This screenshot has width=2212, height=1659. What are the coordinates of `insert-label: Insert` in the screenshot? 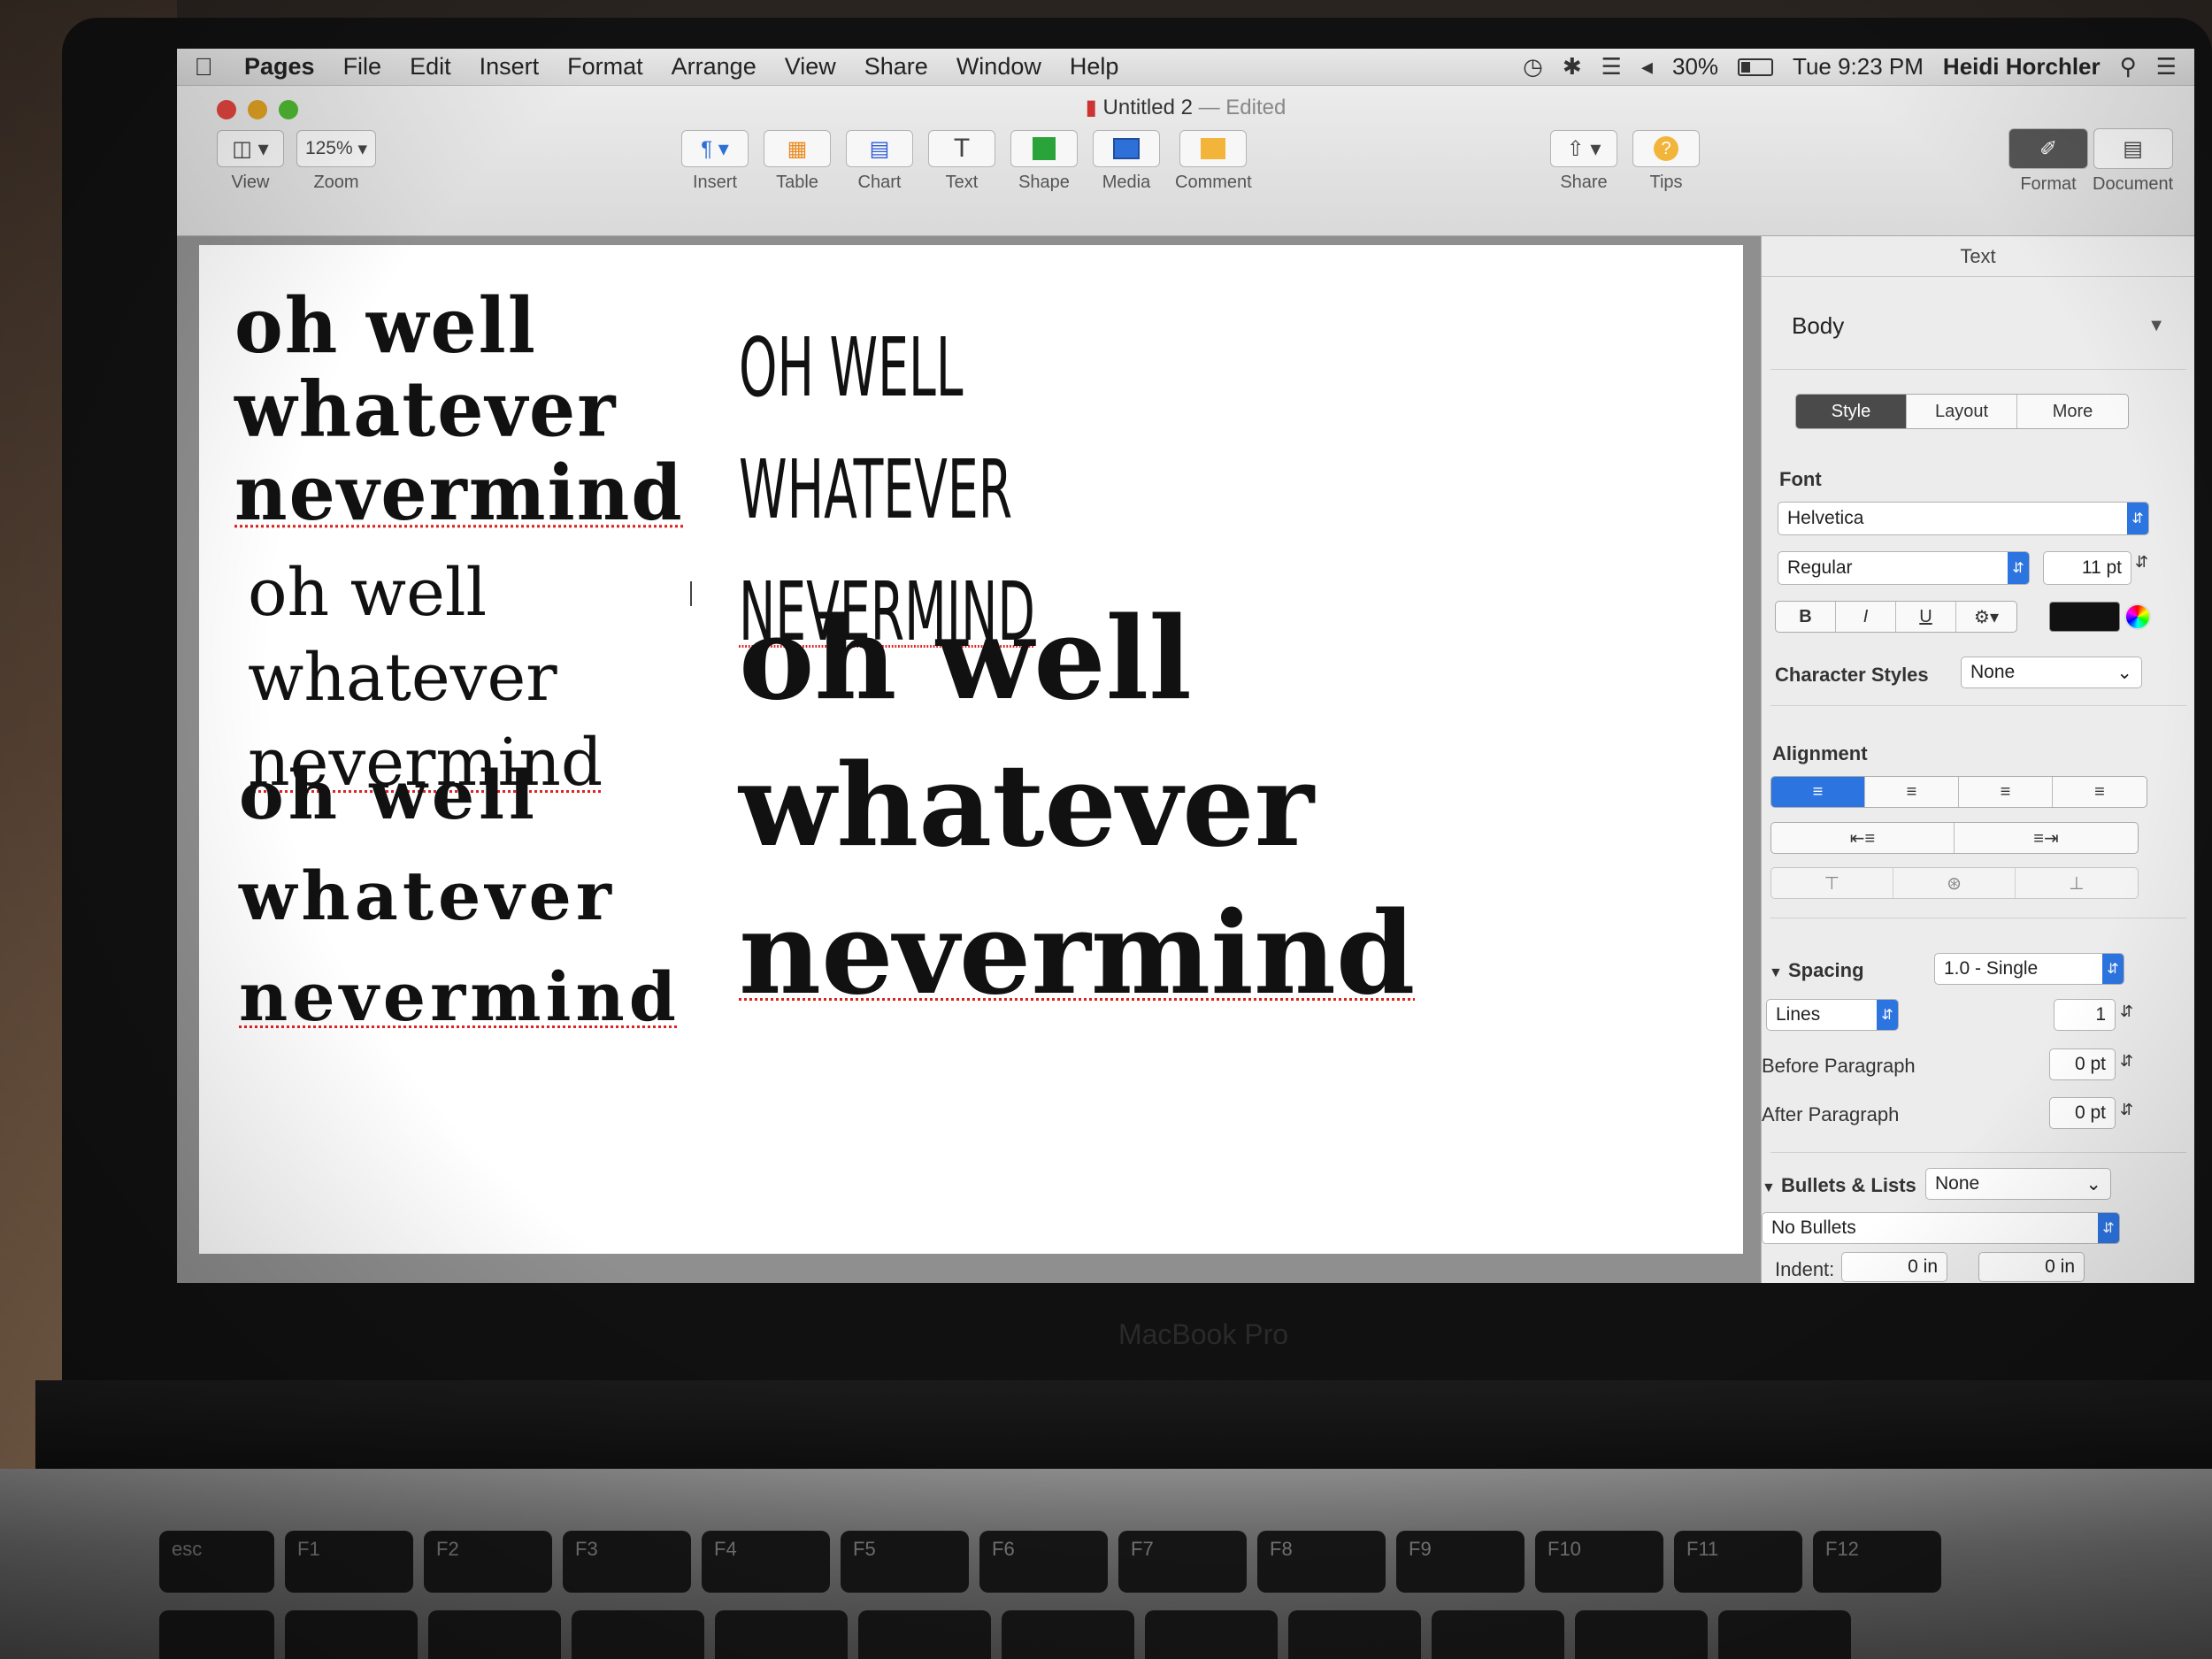 It's located at (715, 182).